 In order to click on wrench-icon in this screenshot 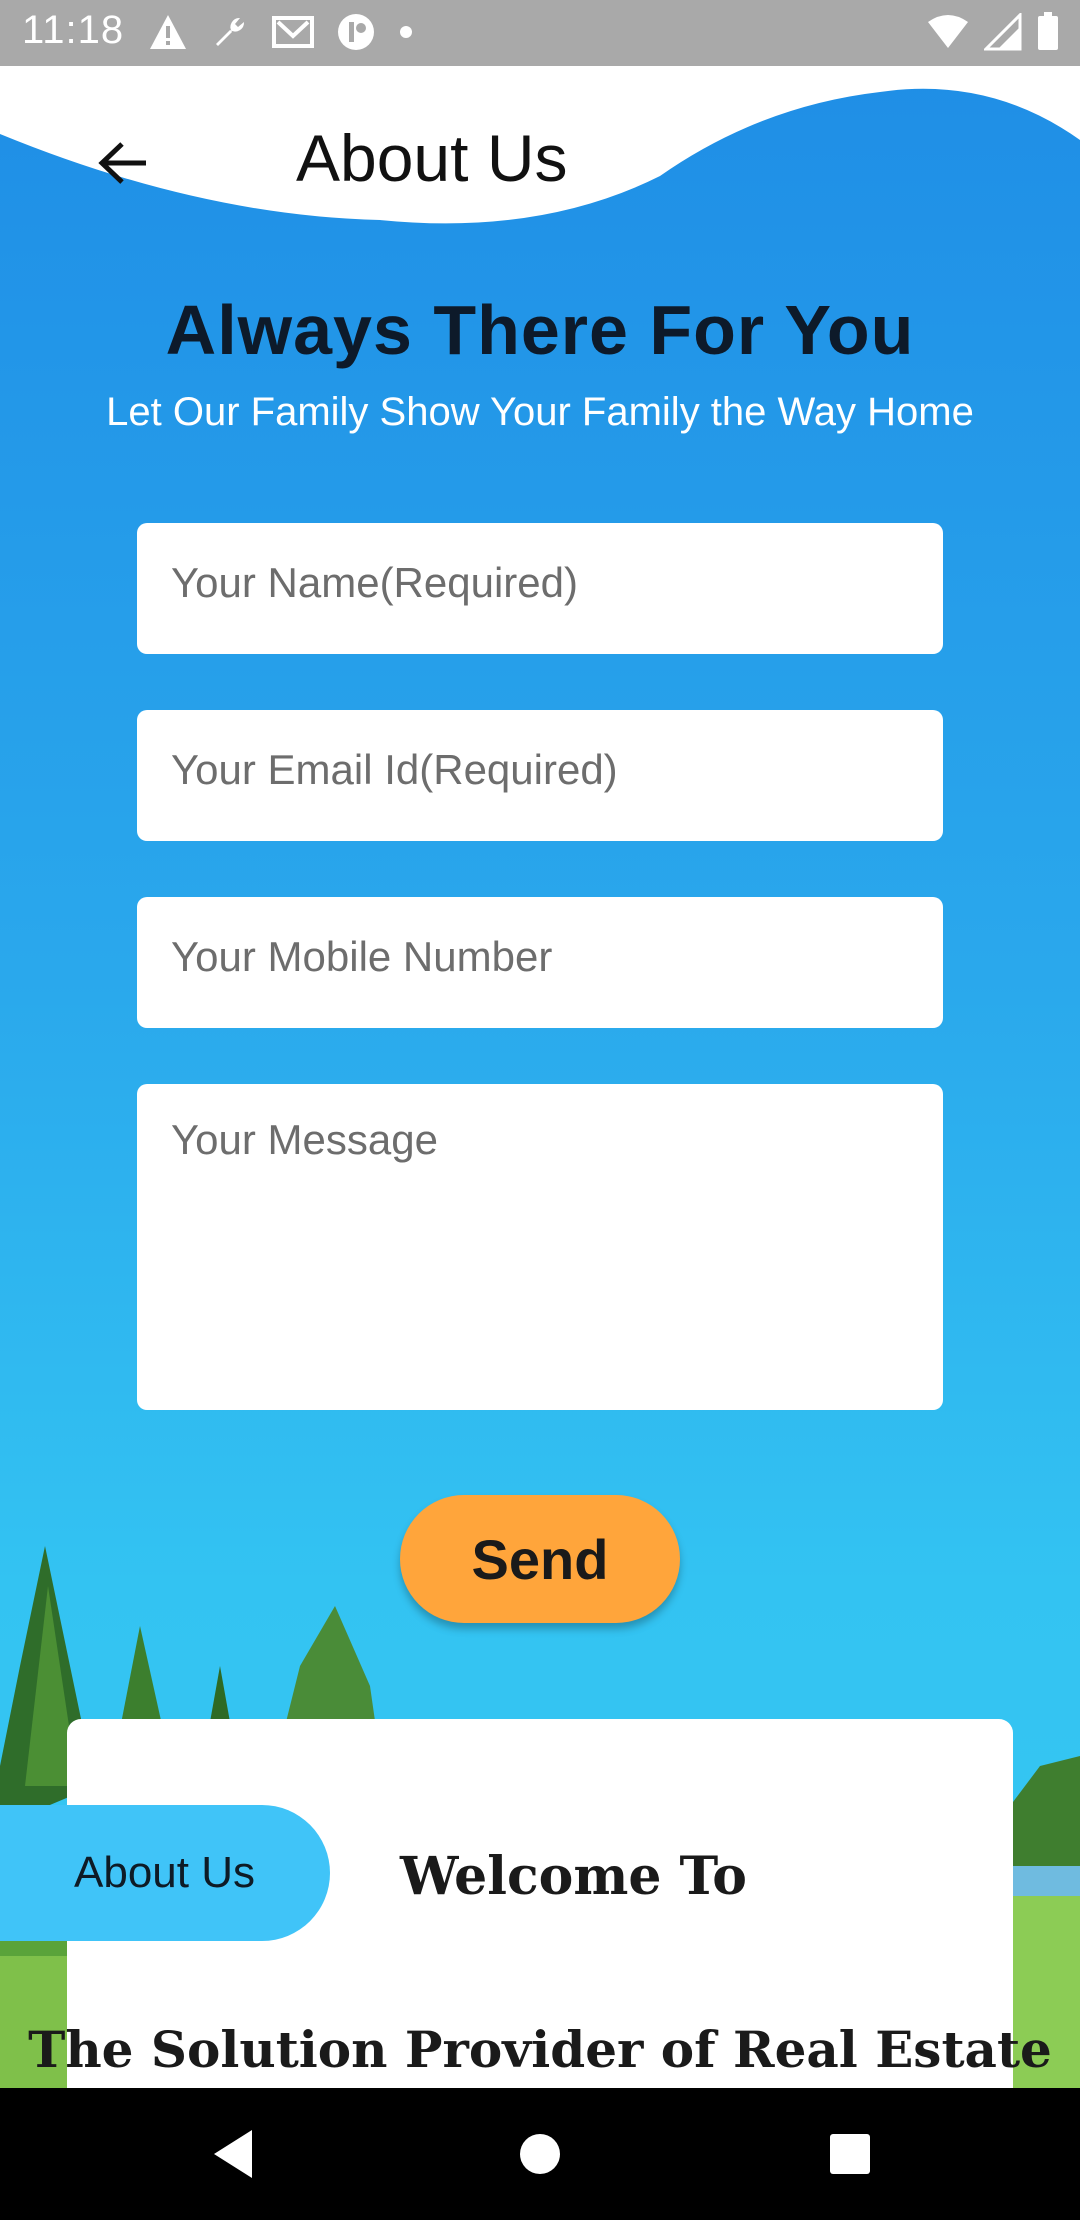, I will do `click(230, 31)`.